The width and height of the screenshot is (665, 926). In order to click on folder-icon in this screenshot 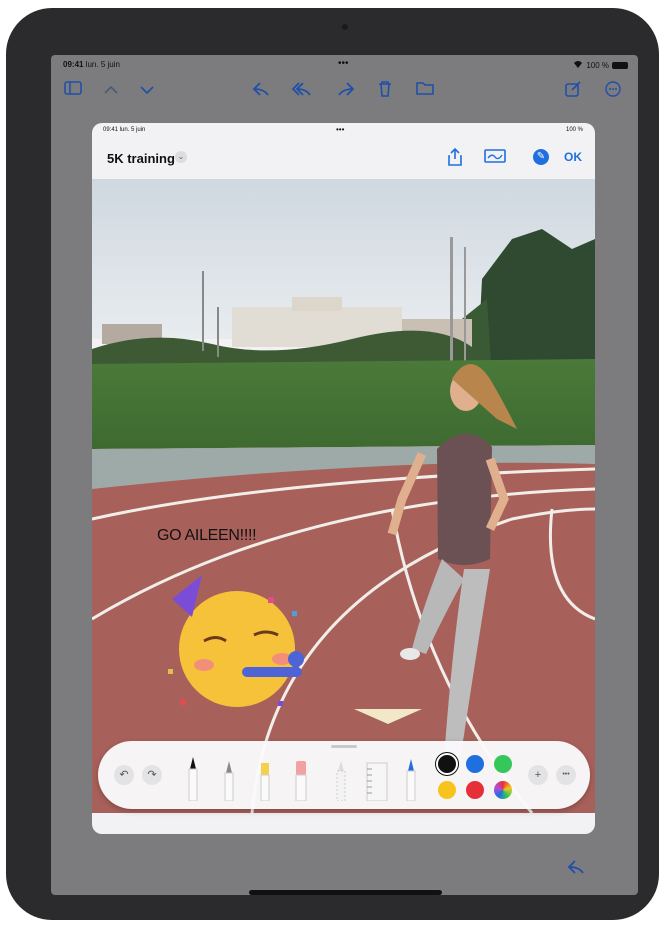, I will do `click(425, 91)`.